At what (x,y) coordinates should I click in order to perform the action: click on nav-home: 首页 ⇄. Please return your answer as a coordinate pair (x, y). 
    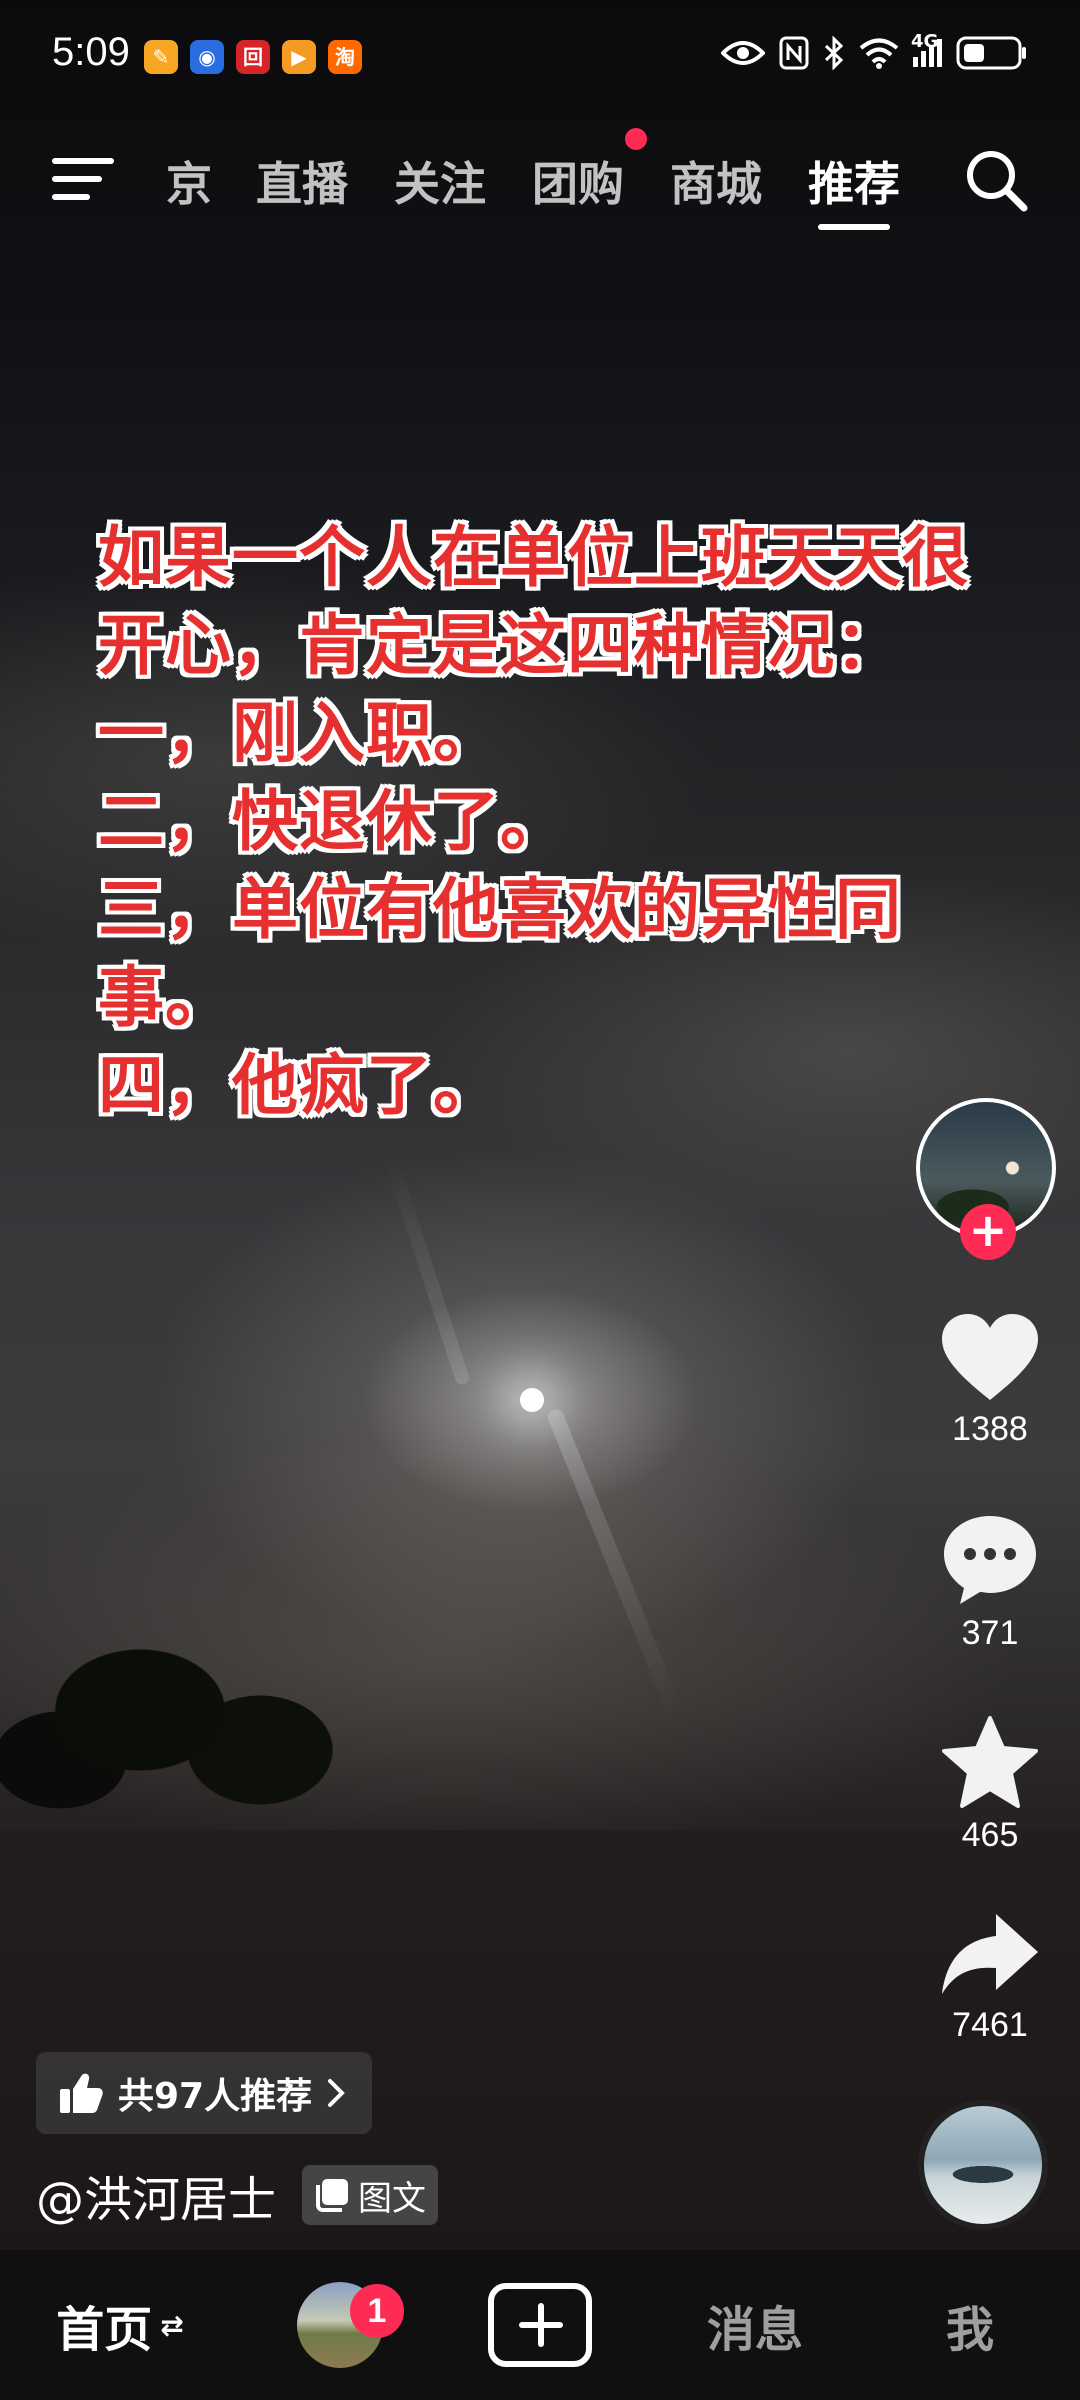
    Looking at the image, I should click on (120, 2325).